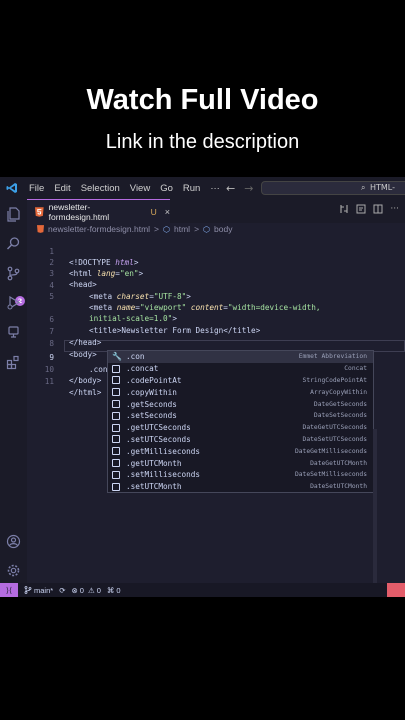 This screenshot has width=405, height=720. What do you see at coordinates (13, 332) in the screenshot?
I see `remote-explorer-icon` at bounding box center [13, 332].